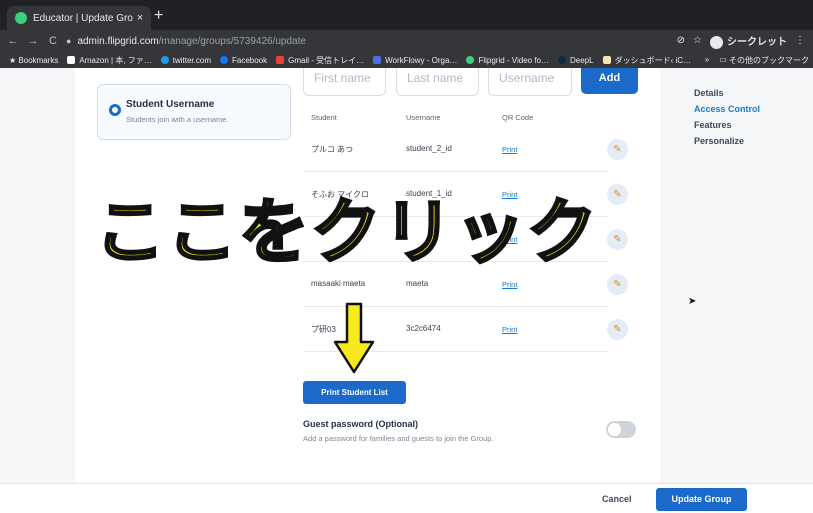 The height and width of the screenshot is (513, 813). What do you see at coordinates (429, 148) in the screenshot?
I see `student-username: student_2_id` at bounding box center [429, 148].